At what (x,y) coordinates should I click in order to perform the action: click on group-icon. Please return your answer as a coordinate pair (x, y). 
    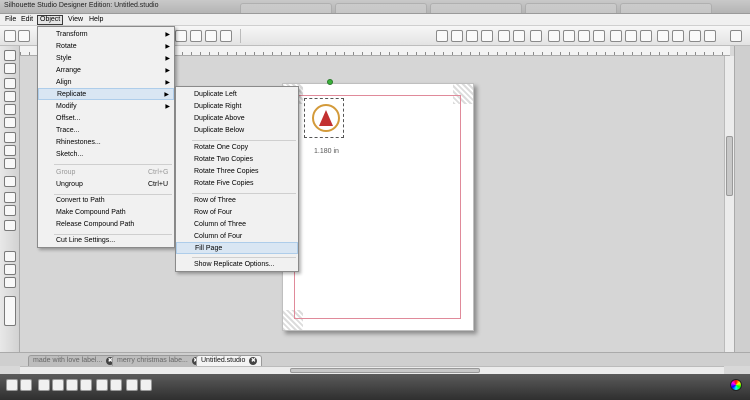
    Looking at the image, I should click on (102, 385).